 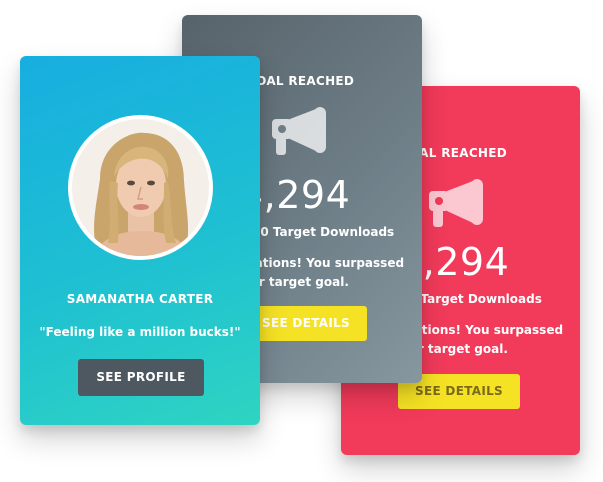 I want to click on goal-label: GOAL REACHED, so click(x=300, y=81).